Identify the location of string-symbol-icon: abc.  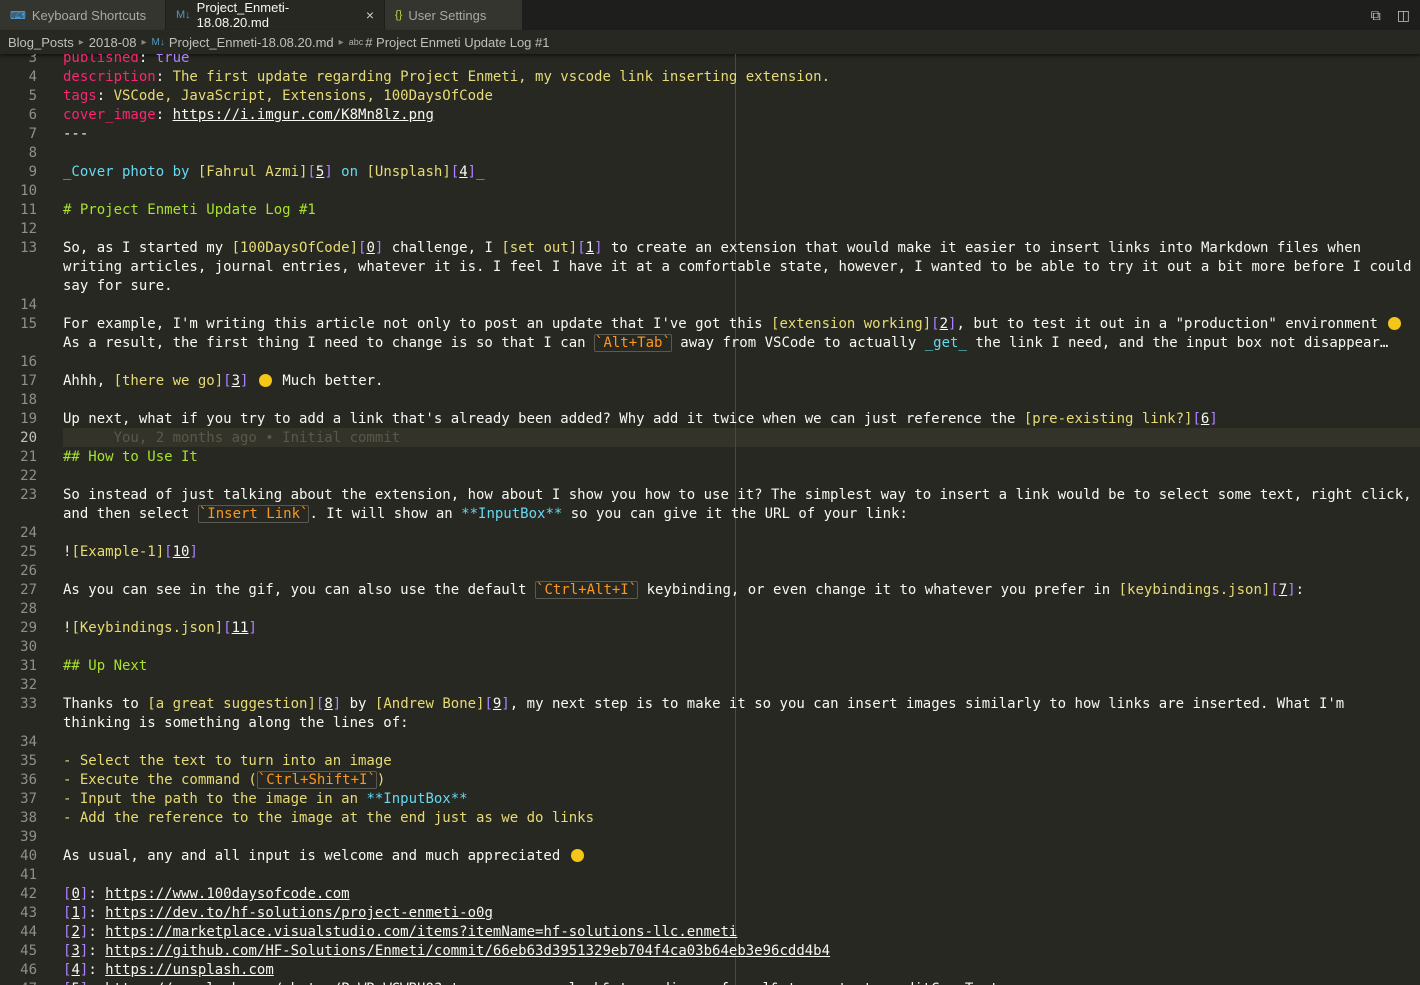
(356, 42).